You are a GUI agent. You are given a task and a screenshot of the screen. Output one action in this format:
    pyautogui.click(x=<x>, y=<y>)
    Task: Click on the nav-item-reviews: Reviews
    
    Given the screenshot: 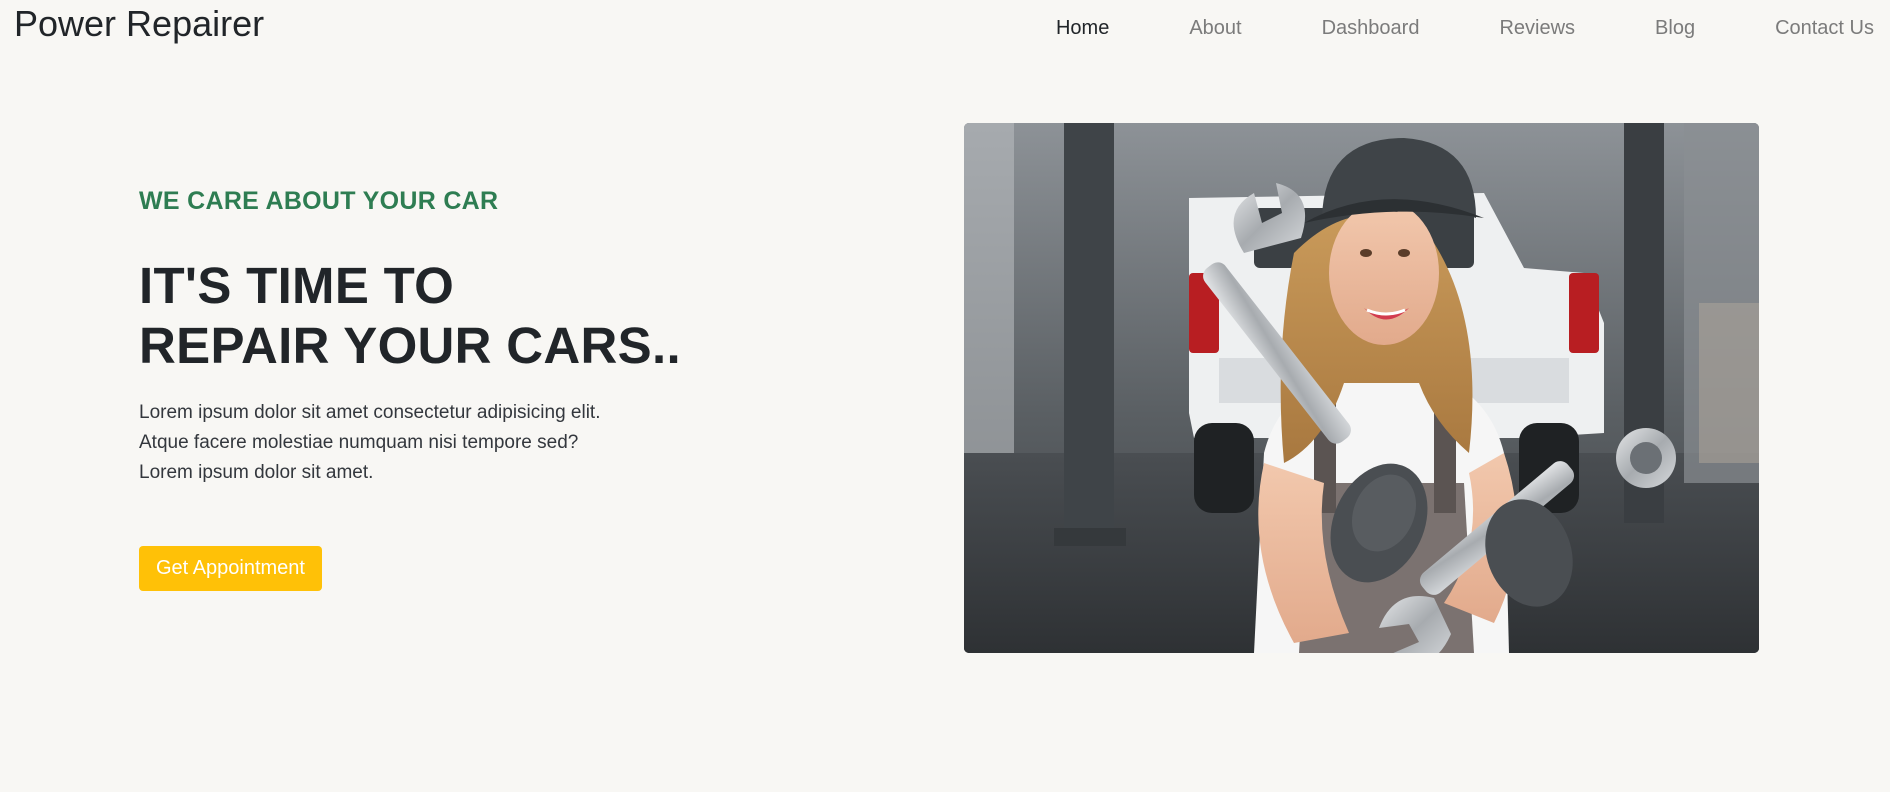 What is the action you would take?
    pyautogui.click(x=1537, y=28)
    